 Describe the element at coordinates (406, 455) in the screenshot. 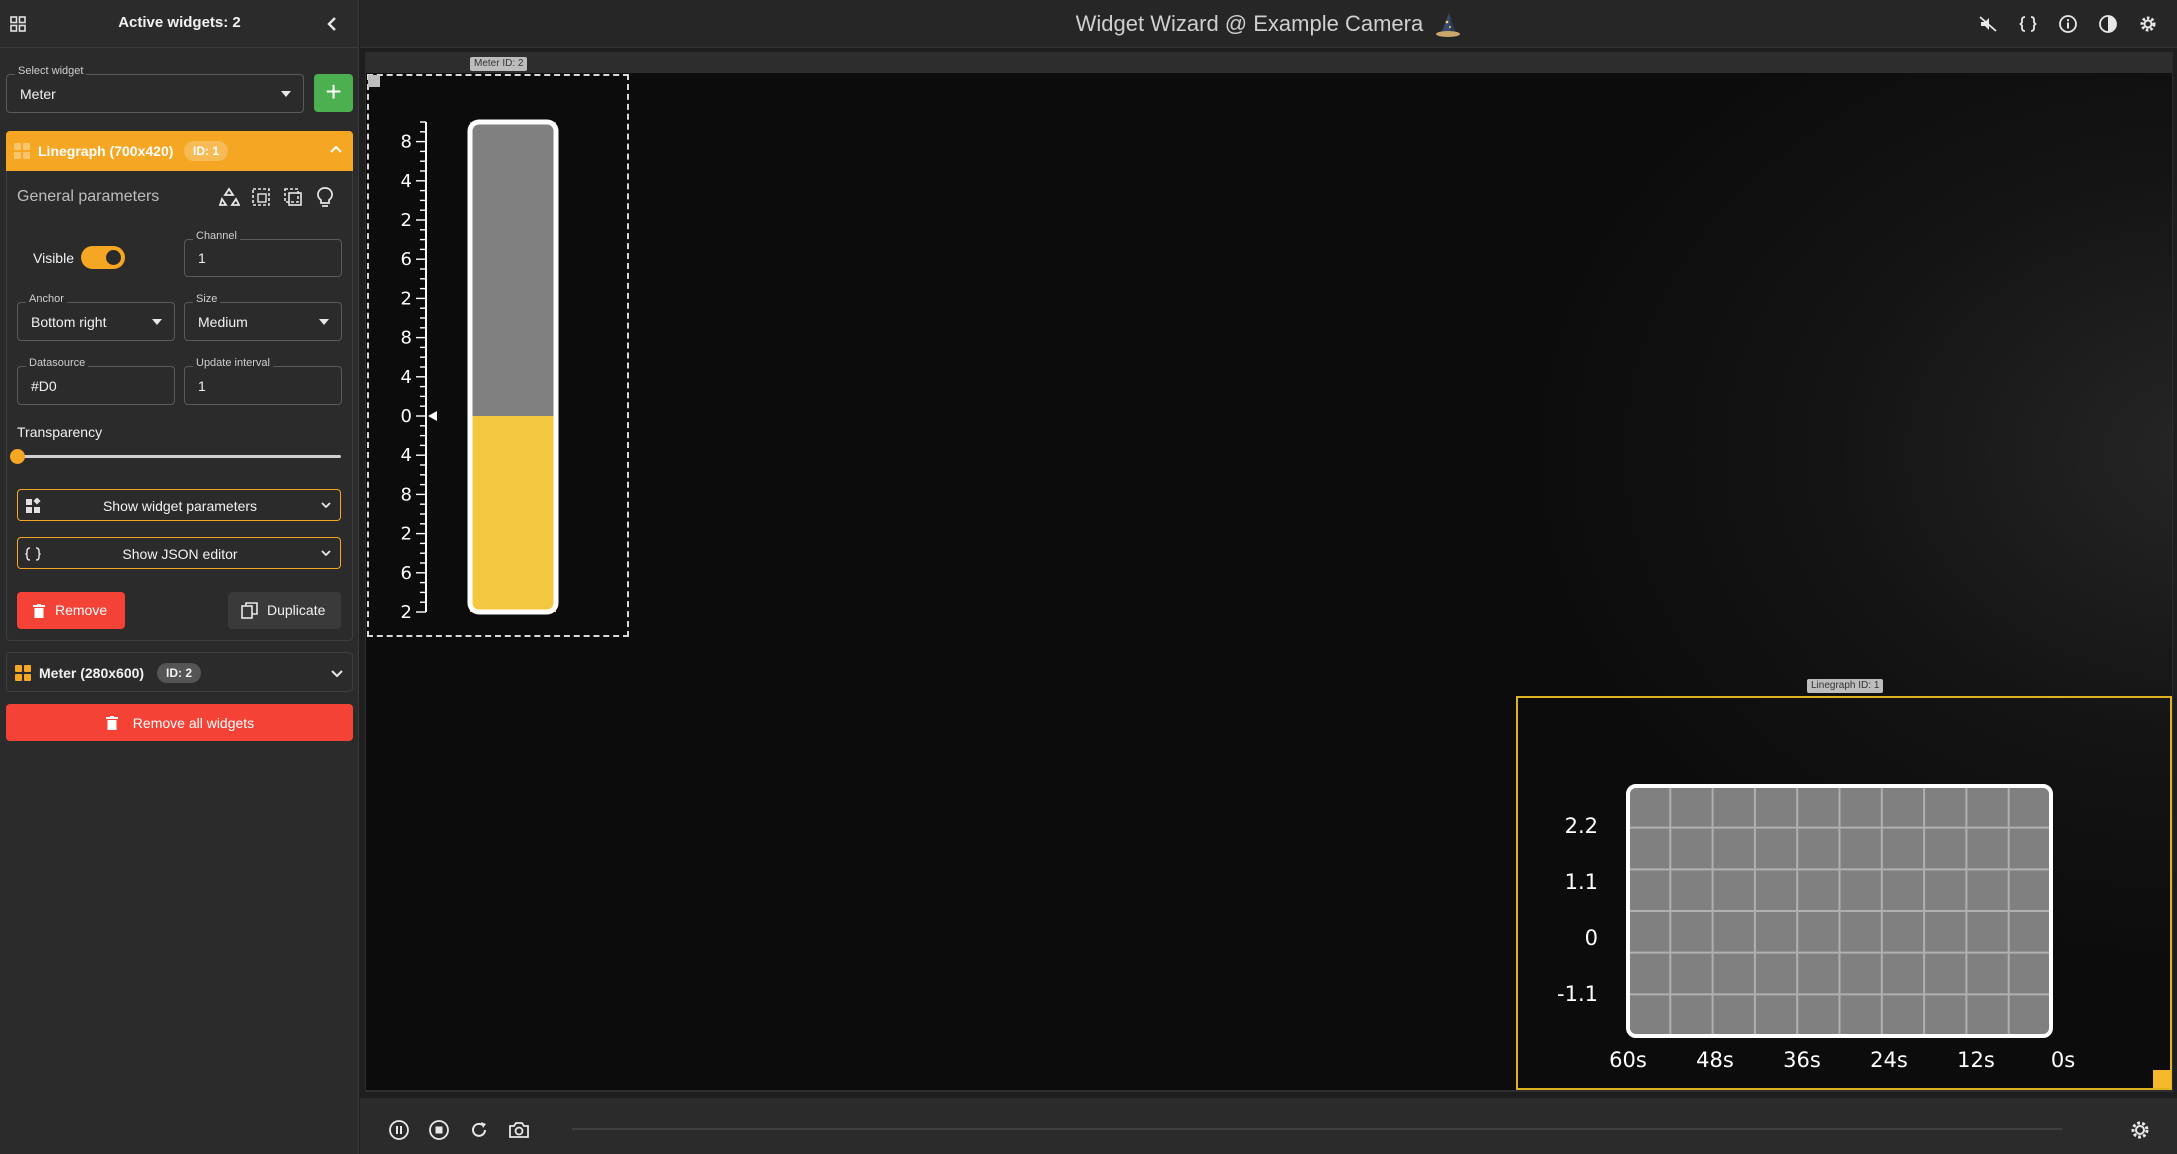

I see `meter-tick-label: -0.4` at that location.